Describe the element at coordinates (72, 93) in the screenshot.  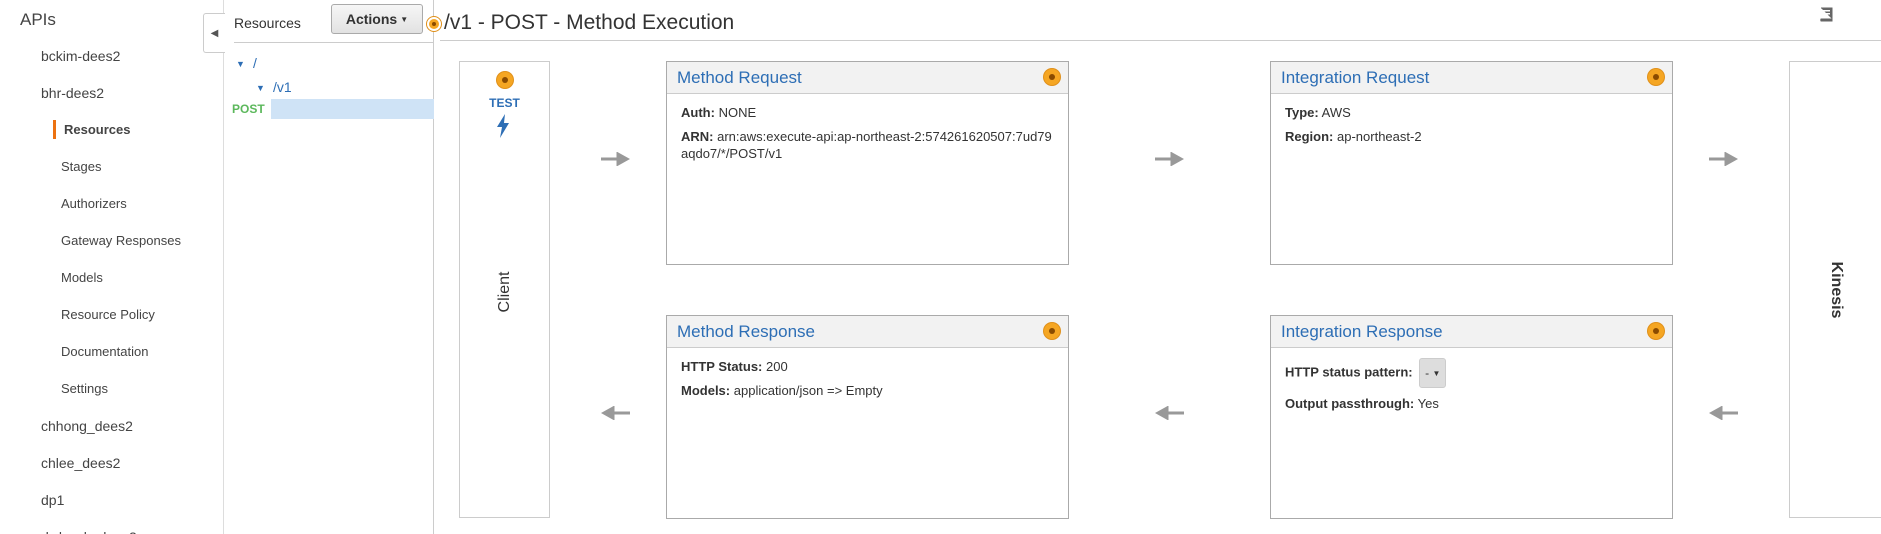
I see `nav-api-item: bhr-dees2` at that location.